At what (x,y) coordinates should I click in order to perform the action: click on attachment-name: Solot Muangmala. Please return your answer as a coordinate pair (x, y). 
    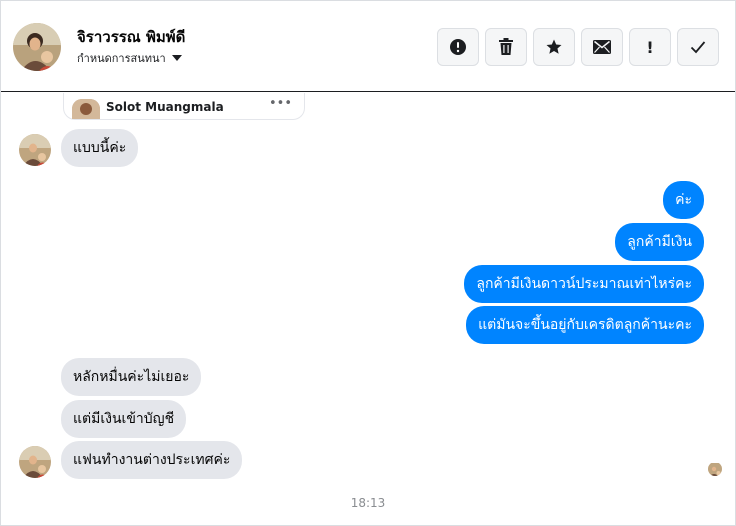
    Looking at the image, I should click on (165, 107).